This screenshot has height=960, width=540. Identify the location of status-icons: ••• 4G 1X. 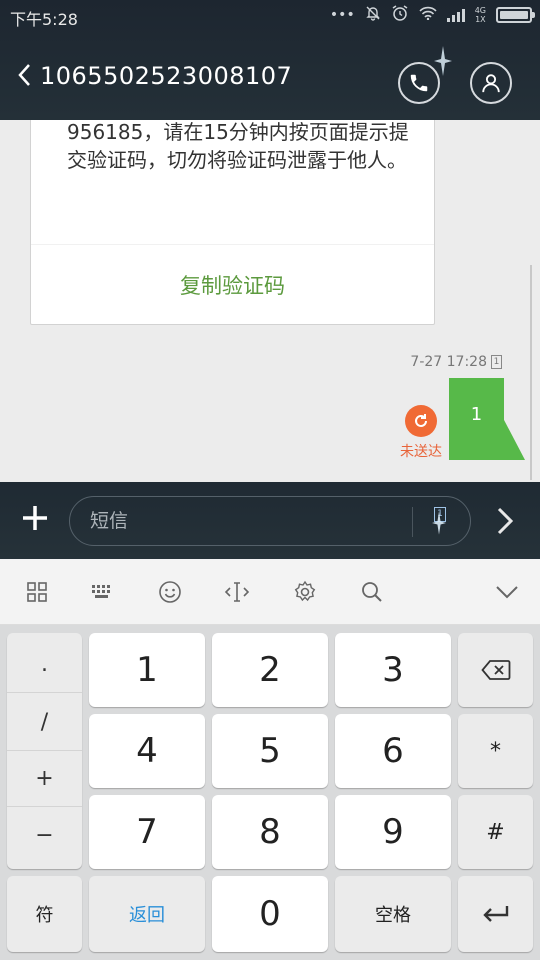
(432, 15).